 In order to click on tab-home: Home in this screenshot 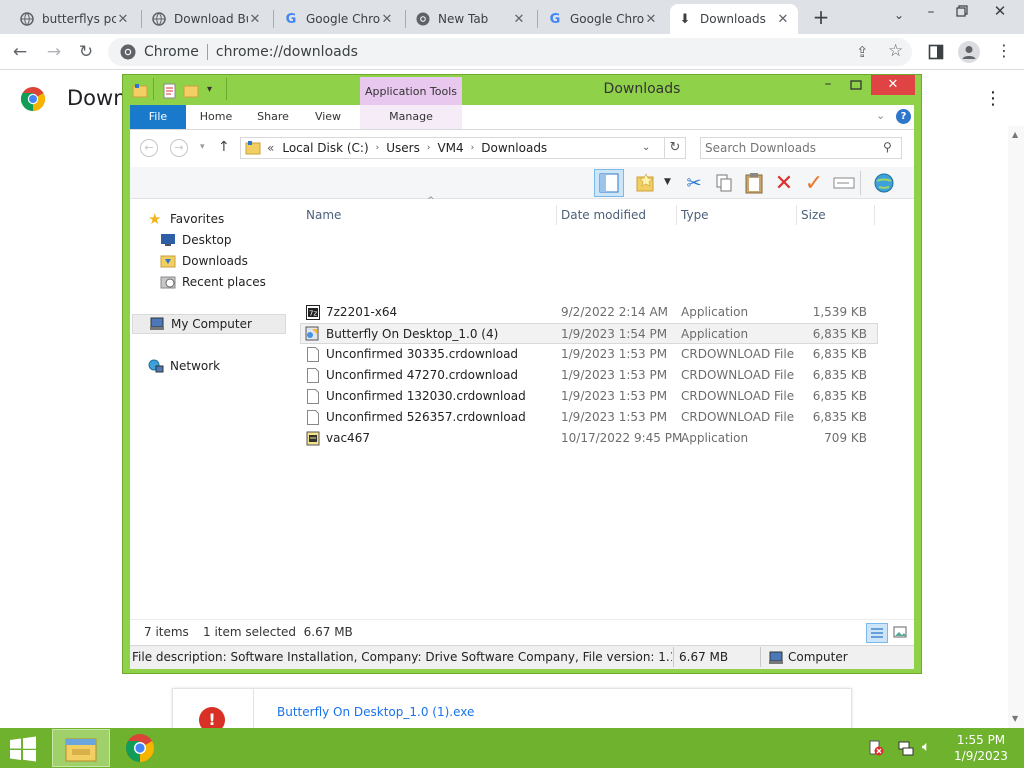, I will do `click(216, 117)`.